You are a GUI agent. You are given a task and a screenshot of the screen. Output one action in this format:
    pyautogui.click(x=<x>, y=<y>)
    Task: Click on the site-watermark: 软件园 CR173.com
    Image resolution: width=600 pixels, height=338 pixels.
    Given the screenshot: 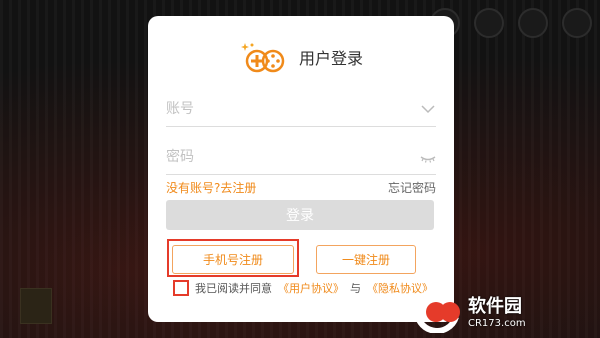 What is the action you would take?
    pyautogui.click(x=469, y=310)
    